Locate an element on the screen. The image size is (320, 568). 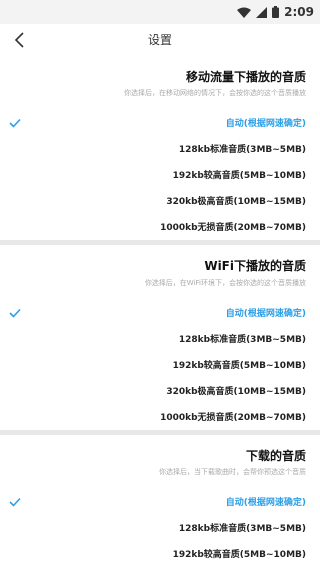
nav-bar: 设置 is located at coordinates (160, 40).